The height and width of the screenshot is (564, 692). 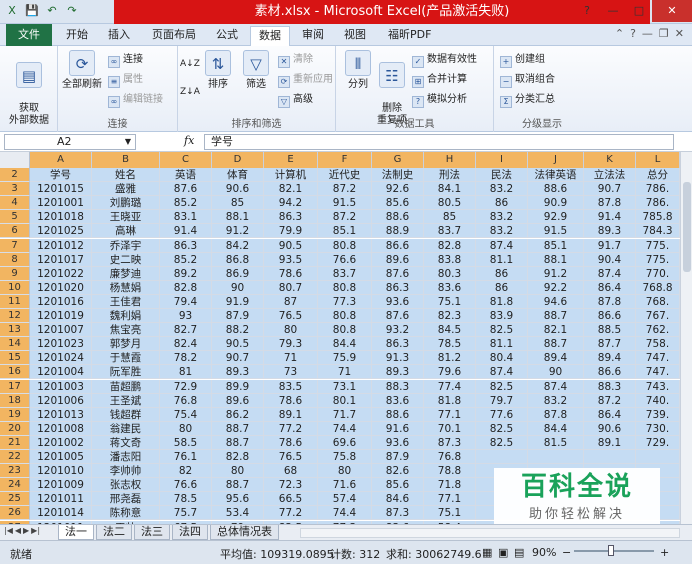 I want to click on cell-e20: 77.2, so click(x=291, y=428).